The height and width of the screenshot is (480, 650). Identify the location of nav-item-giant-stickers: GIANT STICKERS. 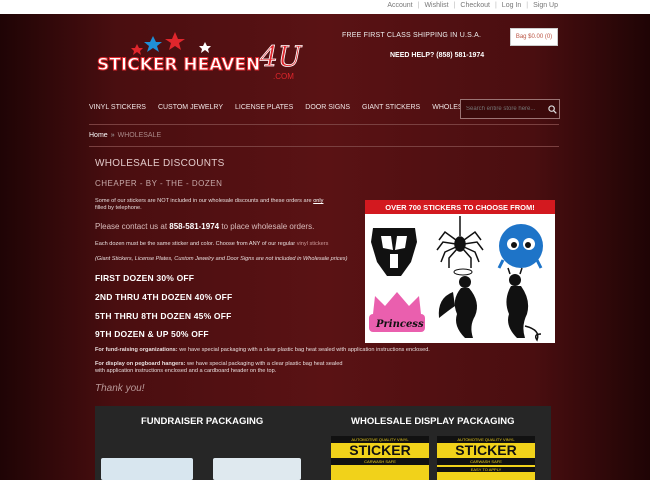
(391, 107).